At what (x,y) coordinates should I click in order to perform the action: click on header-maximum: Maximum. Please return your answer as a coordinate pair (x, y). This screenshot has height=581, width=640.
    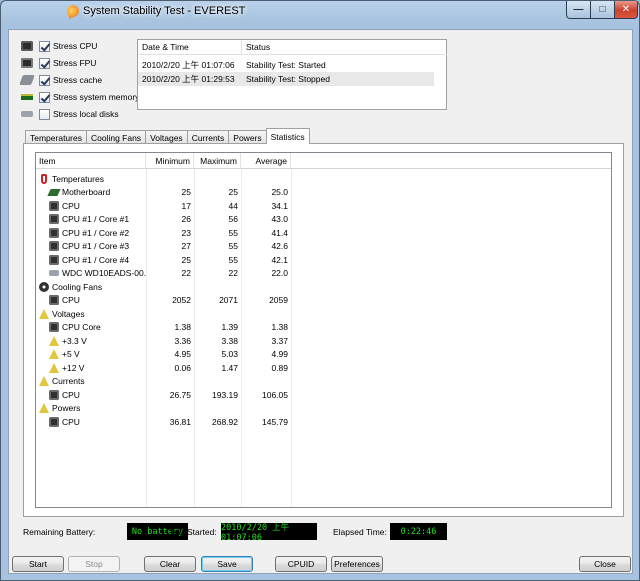
    Looking at the image, I should click on (217, 161).